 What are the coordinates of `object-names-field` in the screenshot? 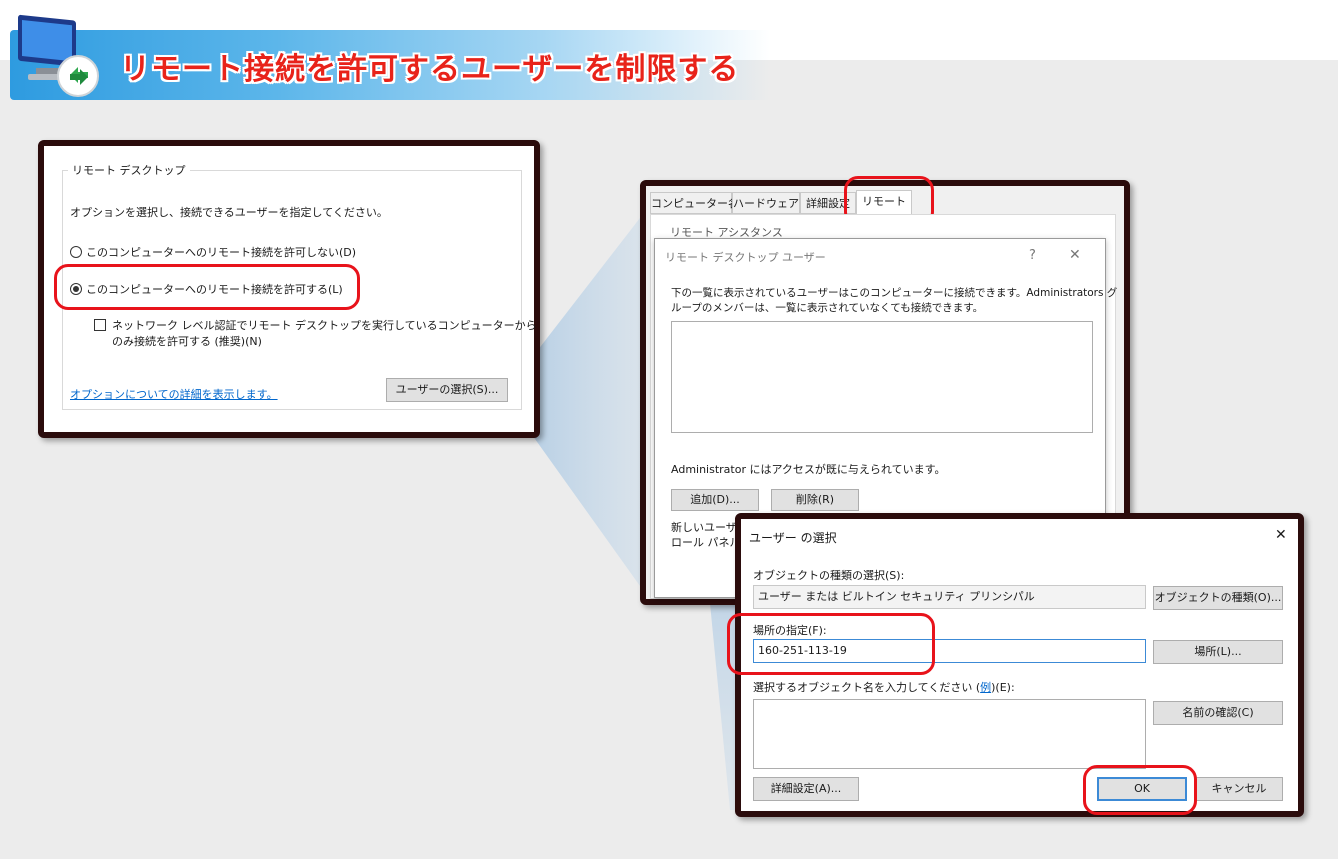 It's located at (949, 734).